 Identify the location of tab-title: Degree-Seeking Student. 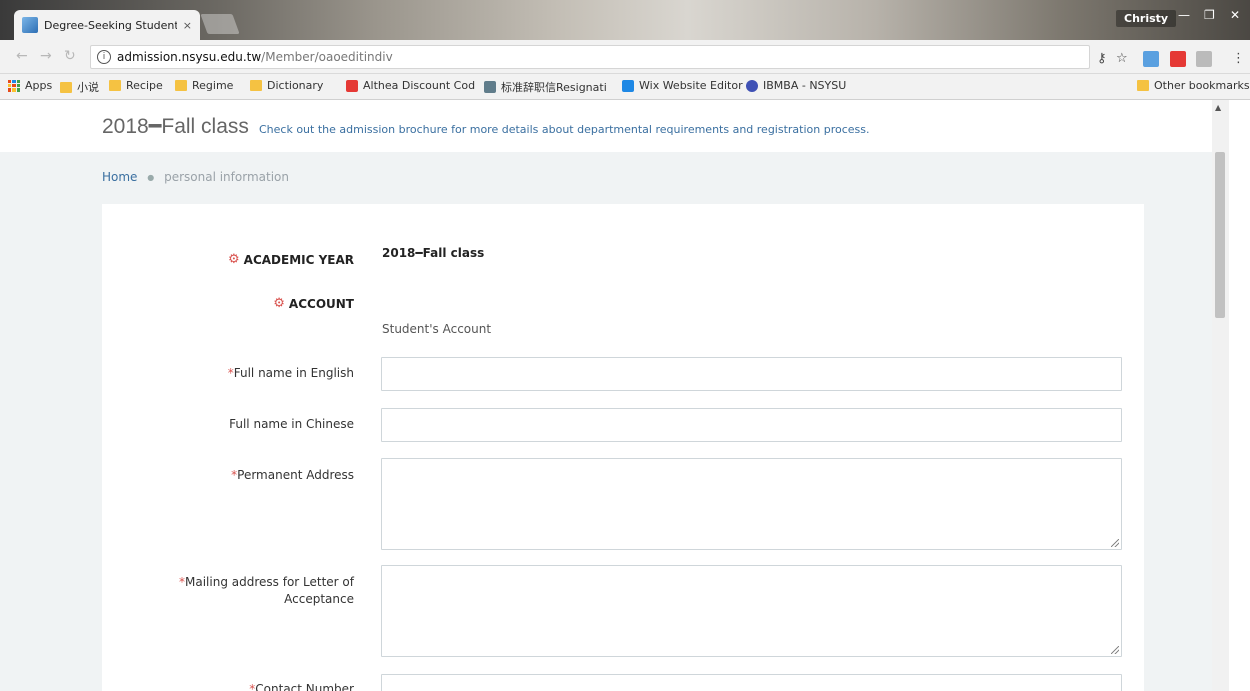
(110, 25).